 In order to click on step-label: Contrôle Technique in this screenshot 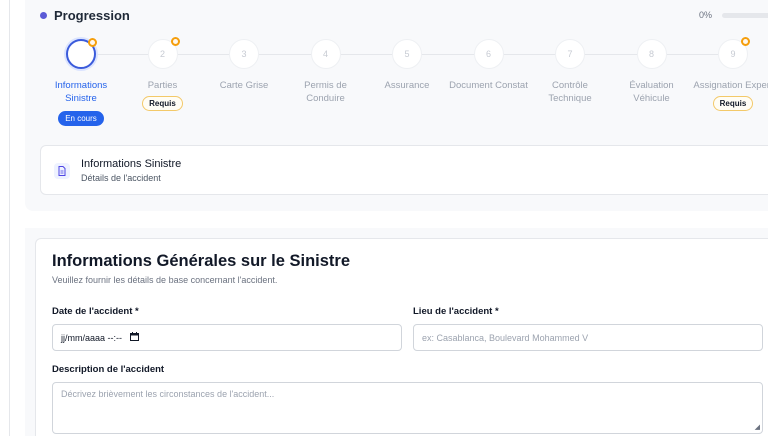, I will do `click(570, 92)`.